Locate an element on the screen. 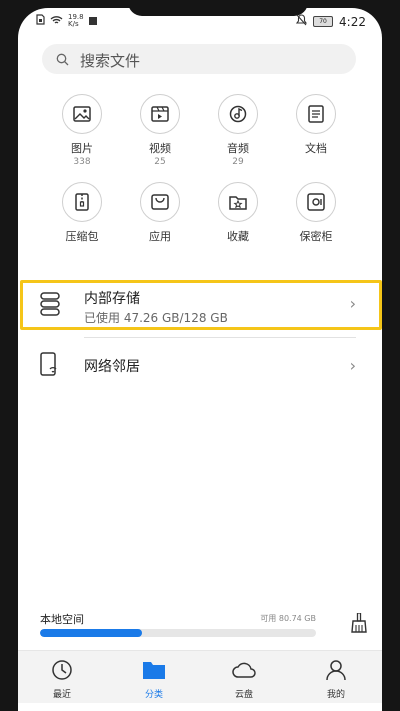  wifi-icon is located at coordinates (56, 21).